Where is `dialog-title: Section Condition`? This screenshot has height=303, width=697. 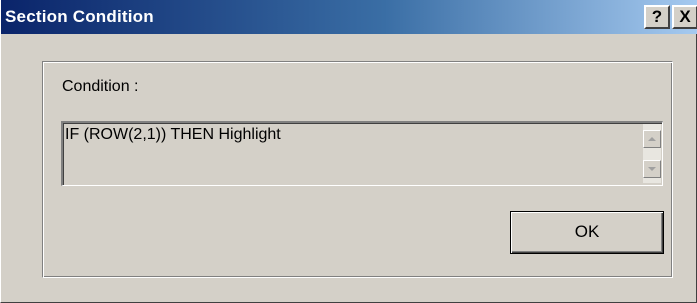 dialog-title: Section Condition is located at coordinates (79, 16).